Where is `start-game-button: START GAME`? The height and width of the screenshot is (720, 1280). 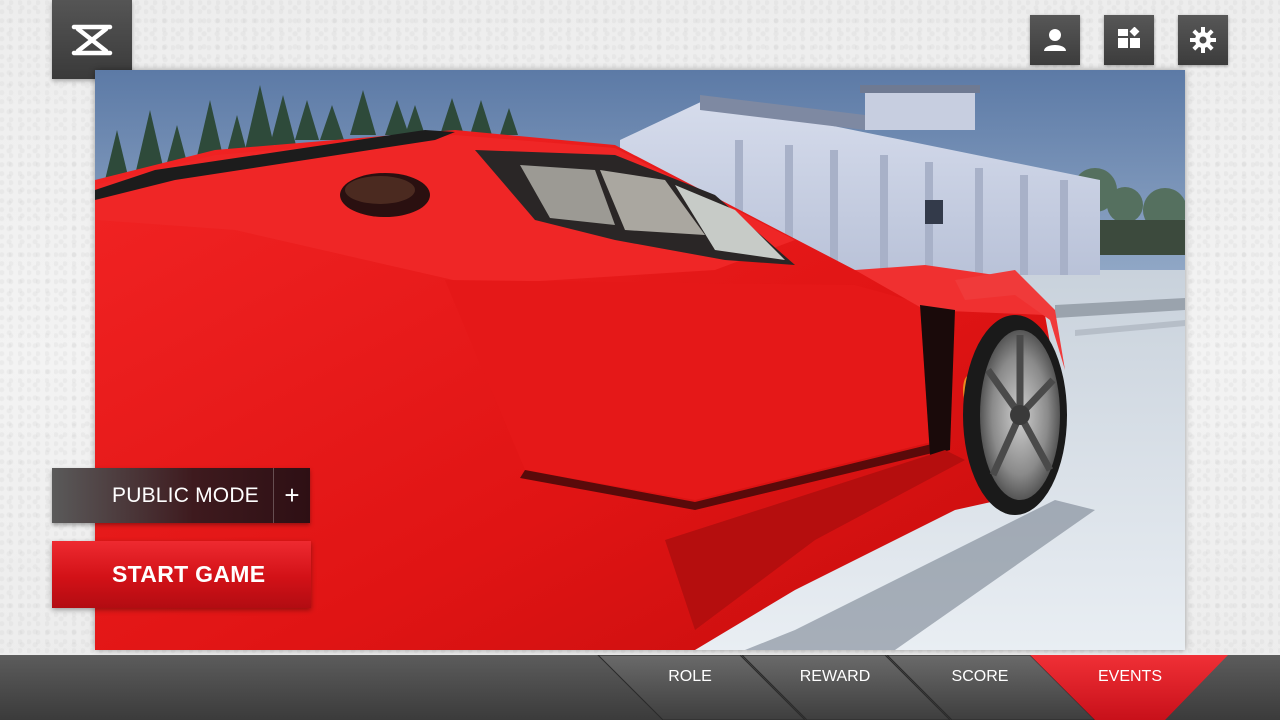
start-game-button: START GAME is located at coordinates (181, 574).